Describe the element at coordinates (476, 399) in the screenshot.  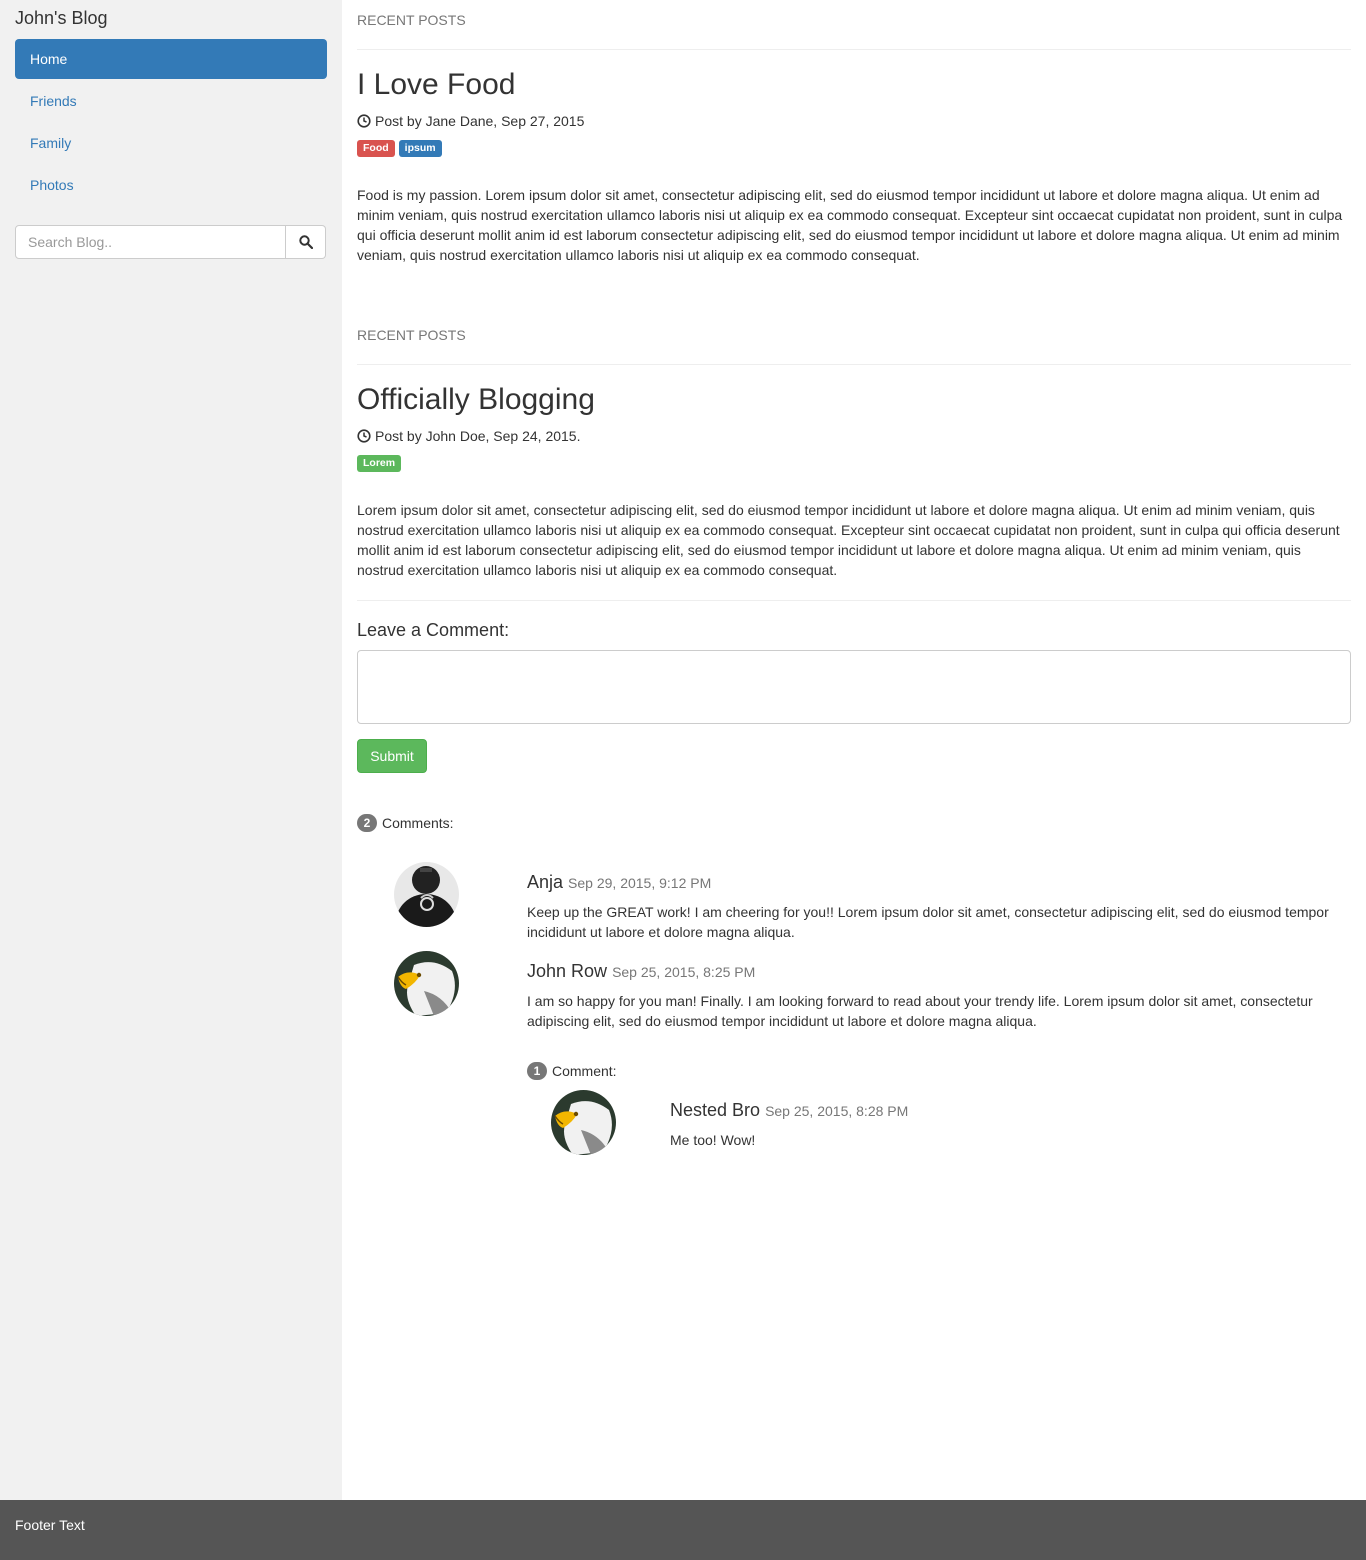
I see `post-title: Officially Blogging` at that location.